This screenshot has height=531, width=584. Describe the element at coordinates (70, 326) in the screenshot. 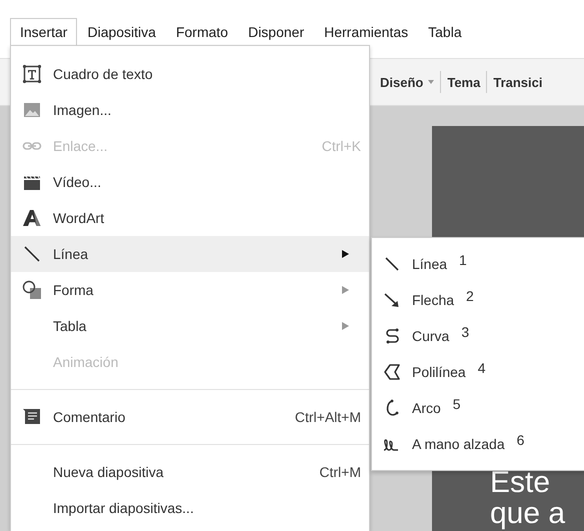

I see `menu-option-label: Tabla` at that location.